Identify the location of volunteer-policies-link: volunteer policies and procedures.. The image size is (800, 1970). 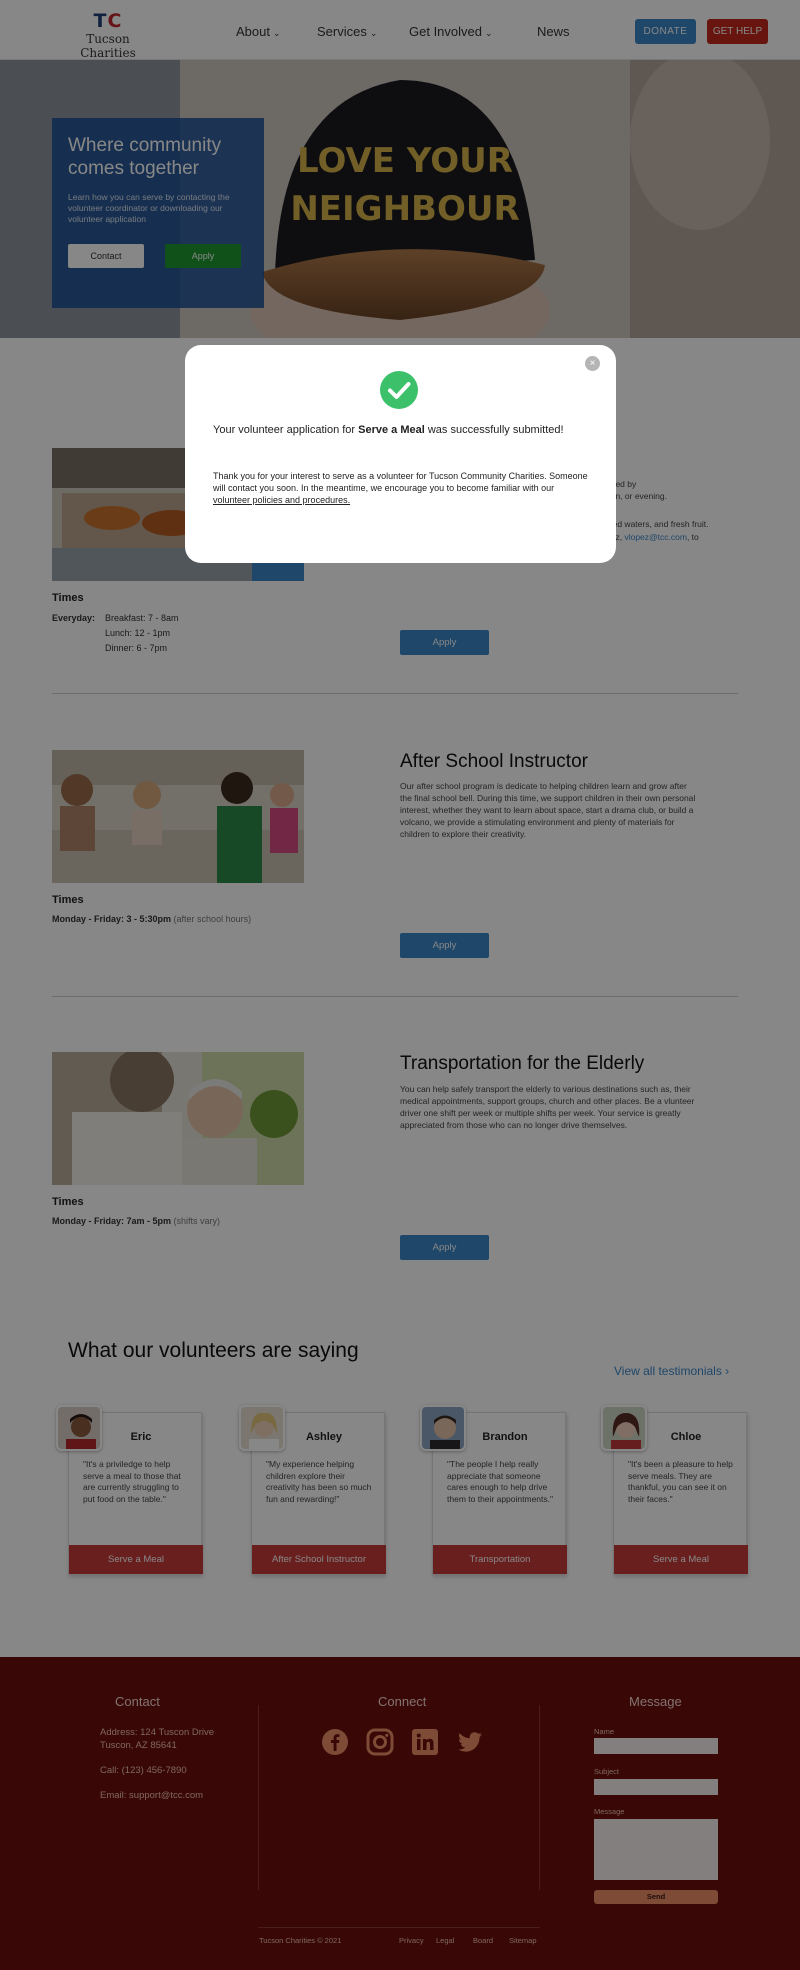
(281, 500).